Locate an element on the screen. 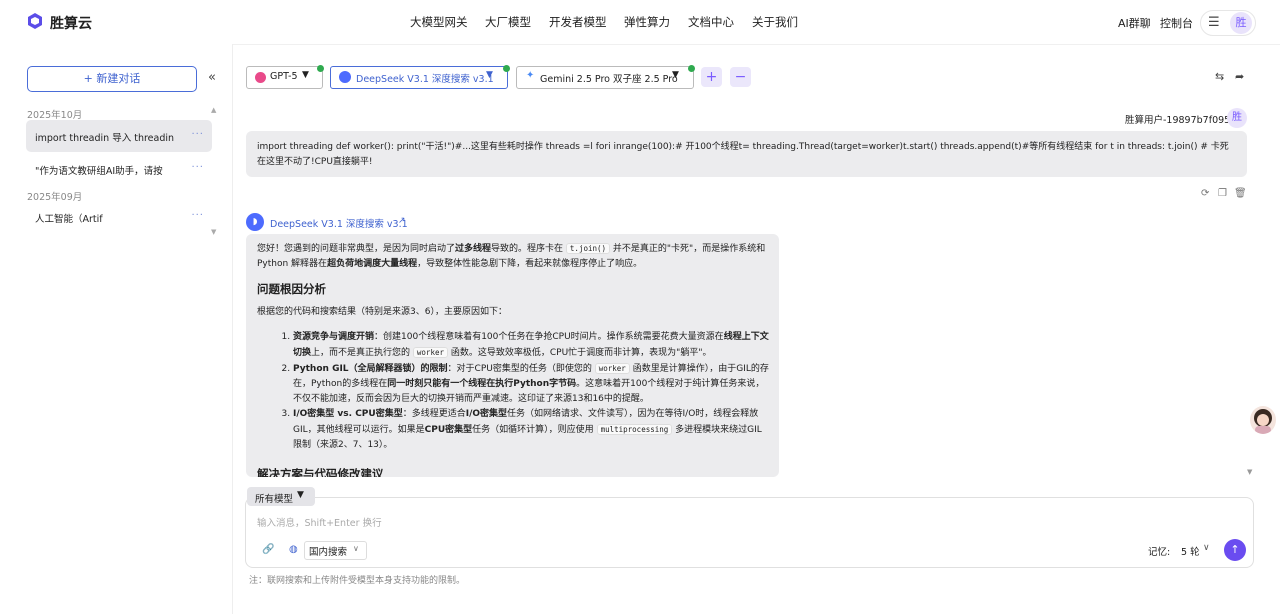 The image size is (1280, 614). search-mode-select: 国内搜索 ∨ is located at coordinates (335, 550).